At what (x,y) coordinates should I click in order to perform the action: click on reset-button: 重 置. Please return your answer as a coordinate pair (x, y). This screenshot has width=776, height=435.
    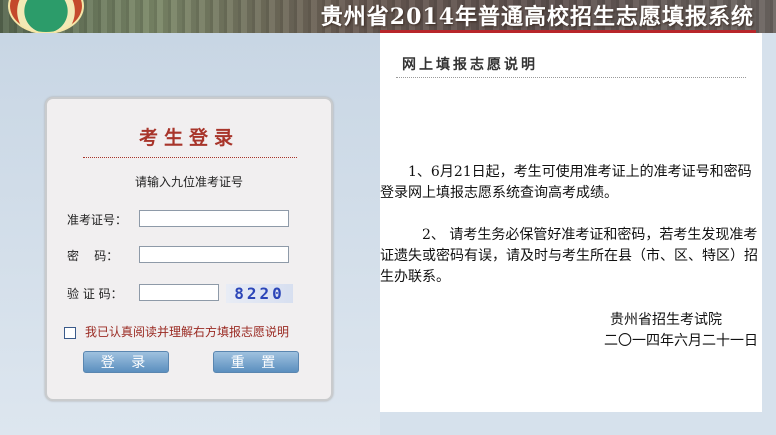
    Looking at the image, I should click on (256, 362).